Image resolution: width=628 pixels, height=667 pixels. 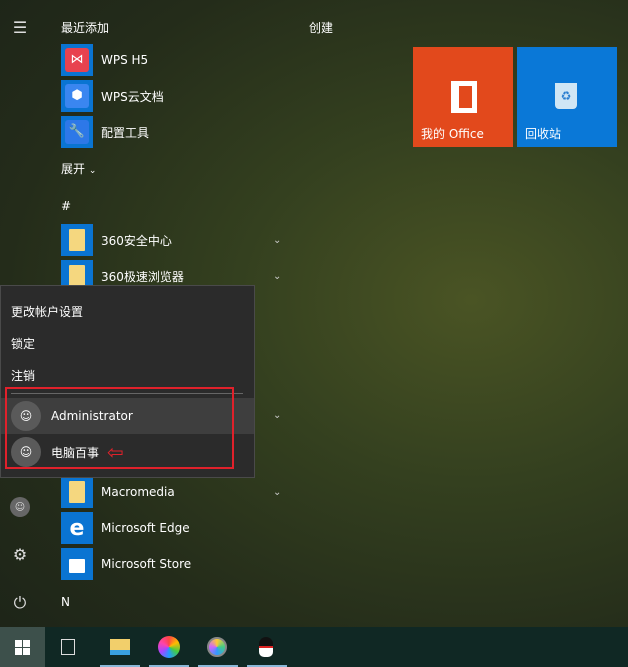 I want to click on tile-recycle-bin: ♻ 回收站, so click(x=567, y=97).